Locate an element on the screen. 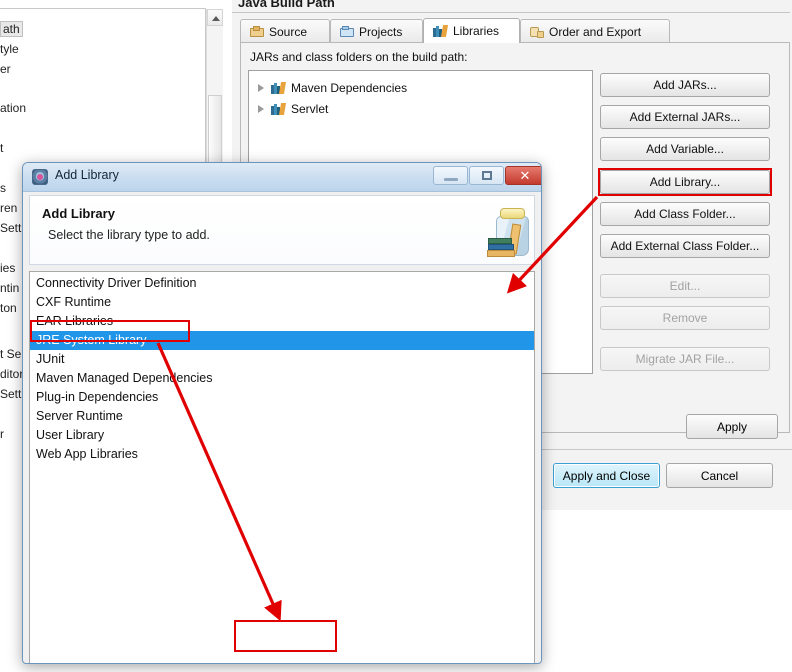  pref-item-10: ton is located at coordinates (8, 308).